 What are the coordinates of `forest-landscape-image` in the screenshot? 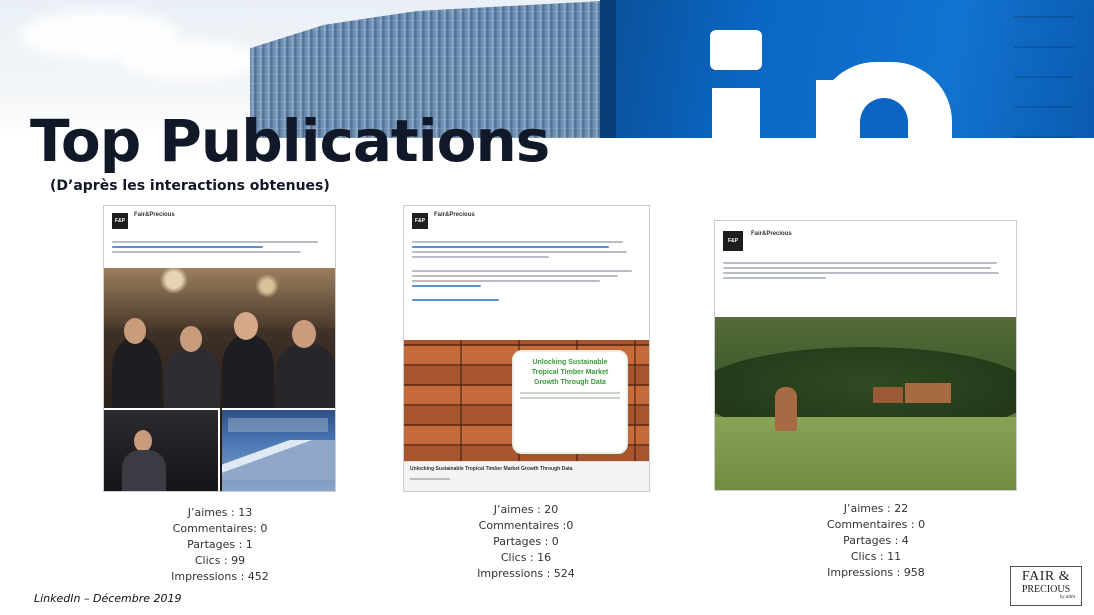 It's located at (865, 403).